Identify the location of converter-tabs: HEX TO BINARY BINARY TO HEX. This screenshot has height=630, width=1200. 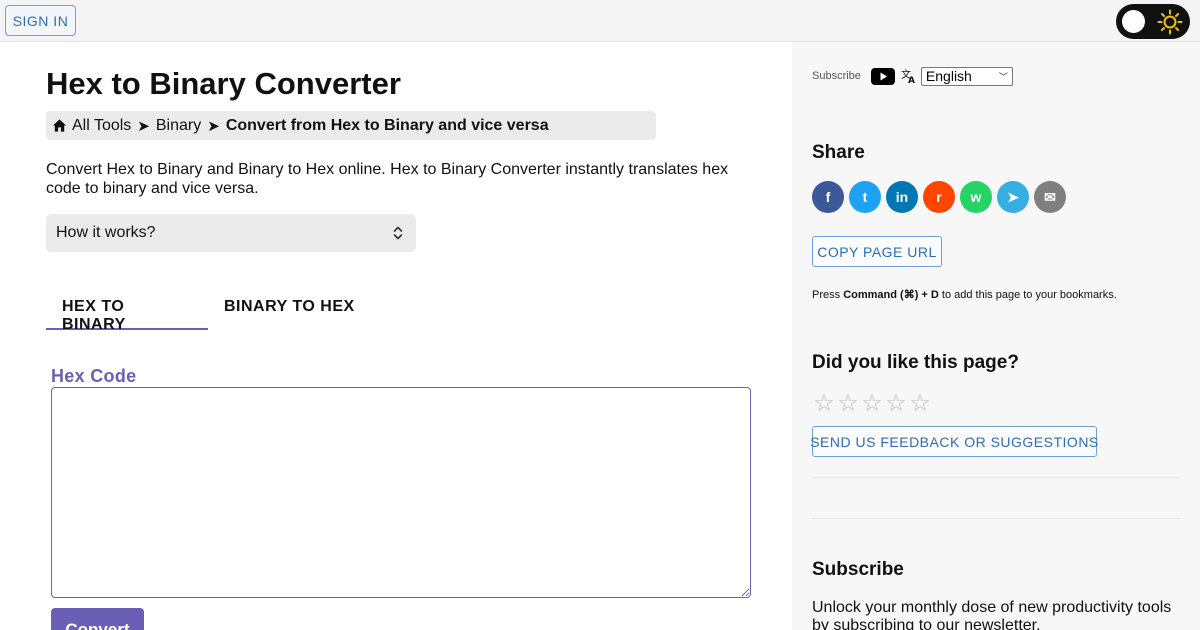
(208, 310).